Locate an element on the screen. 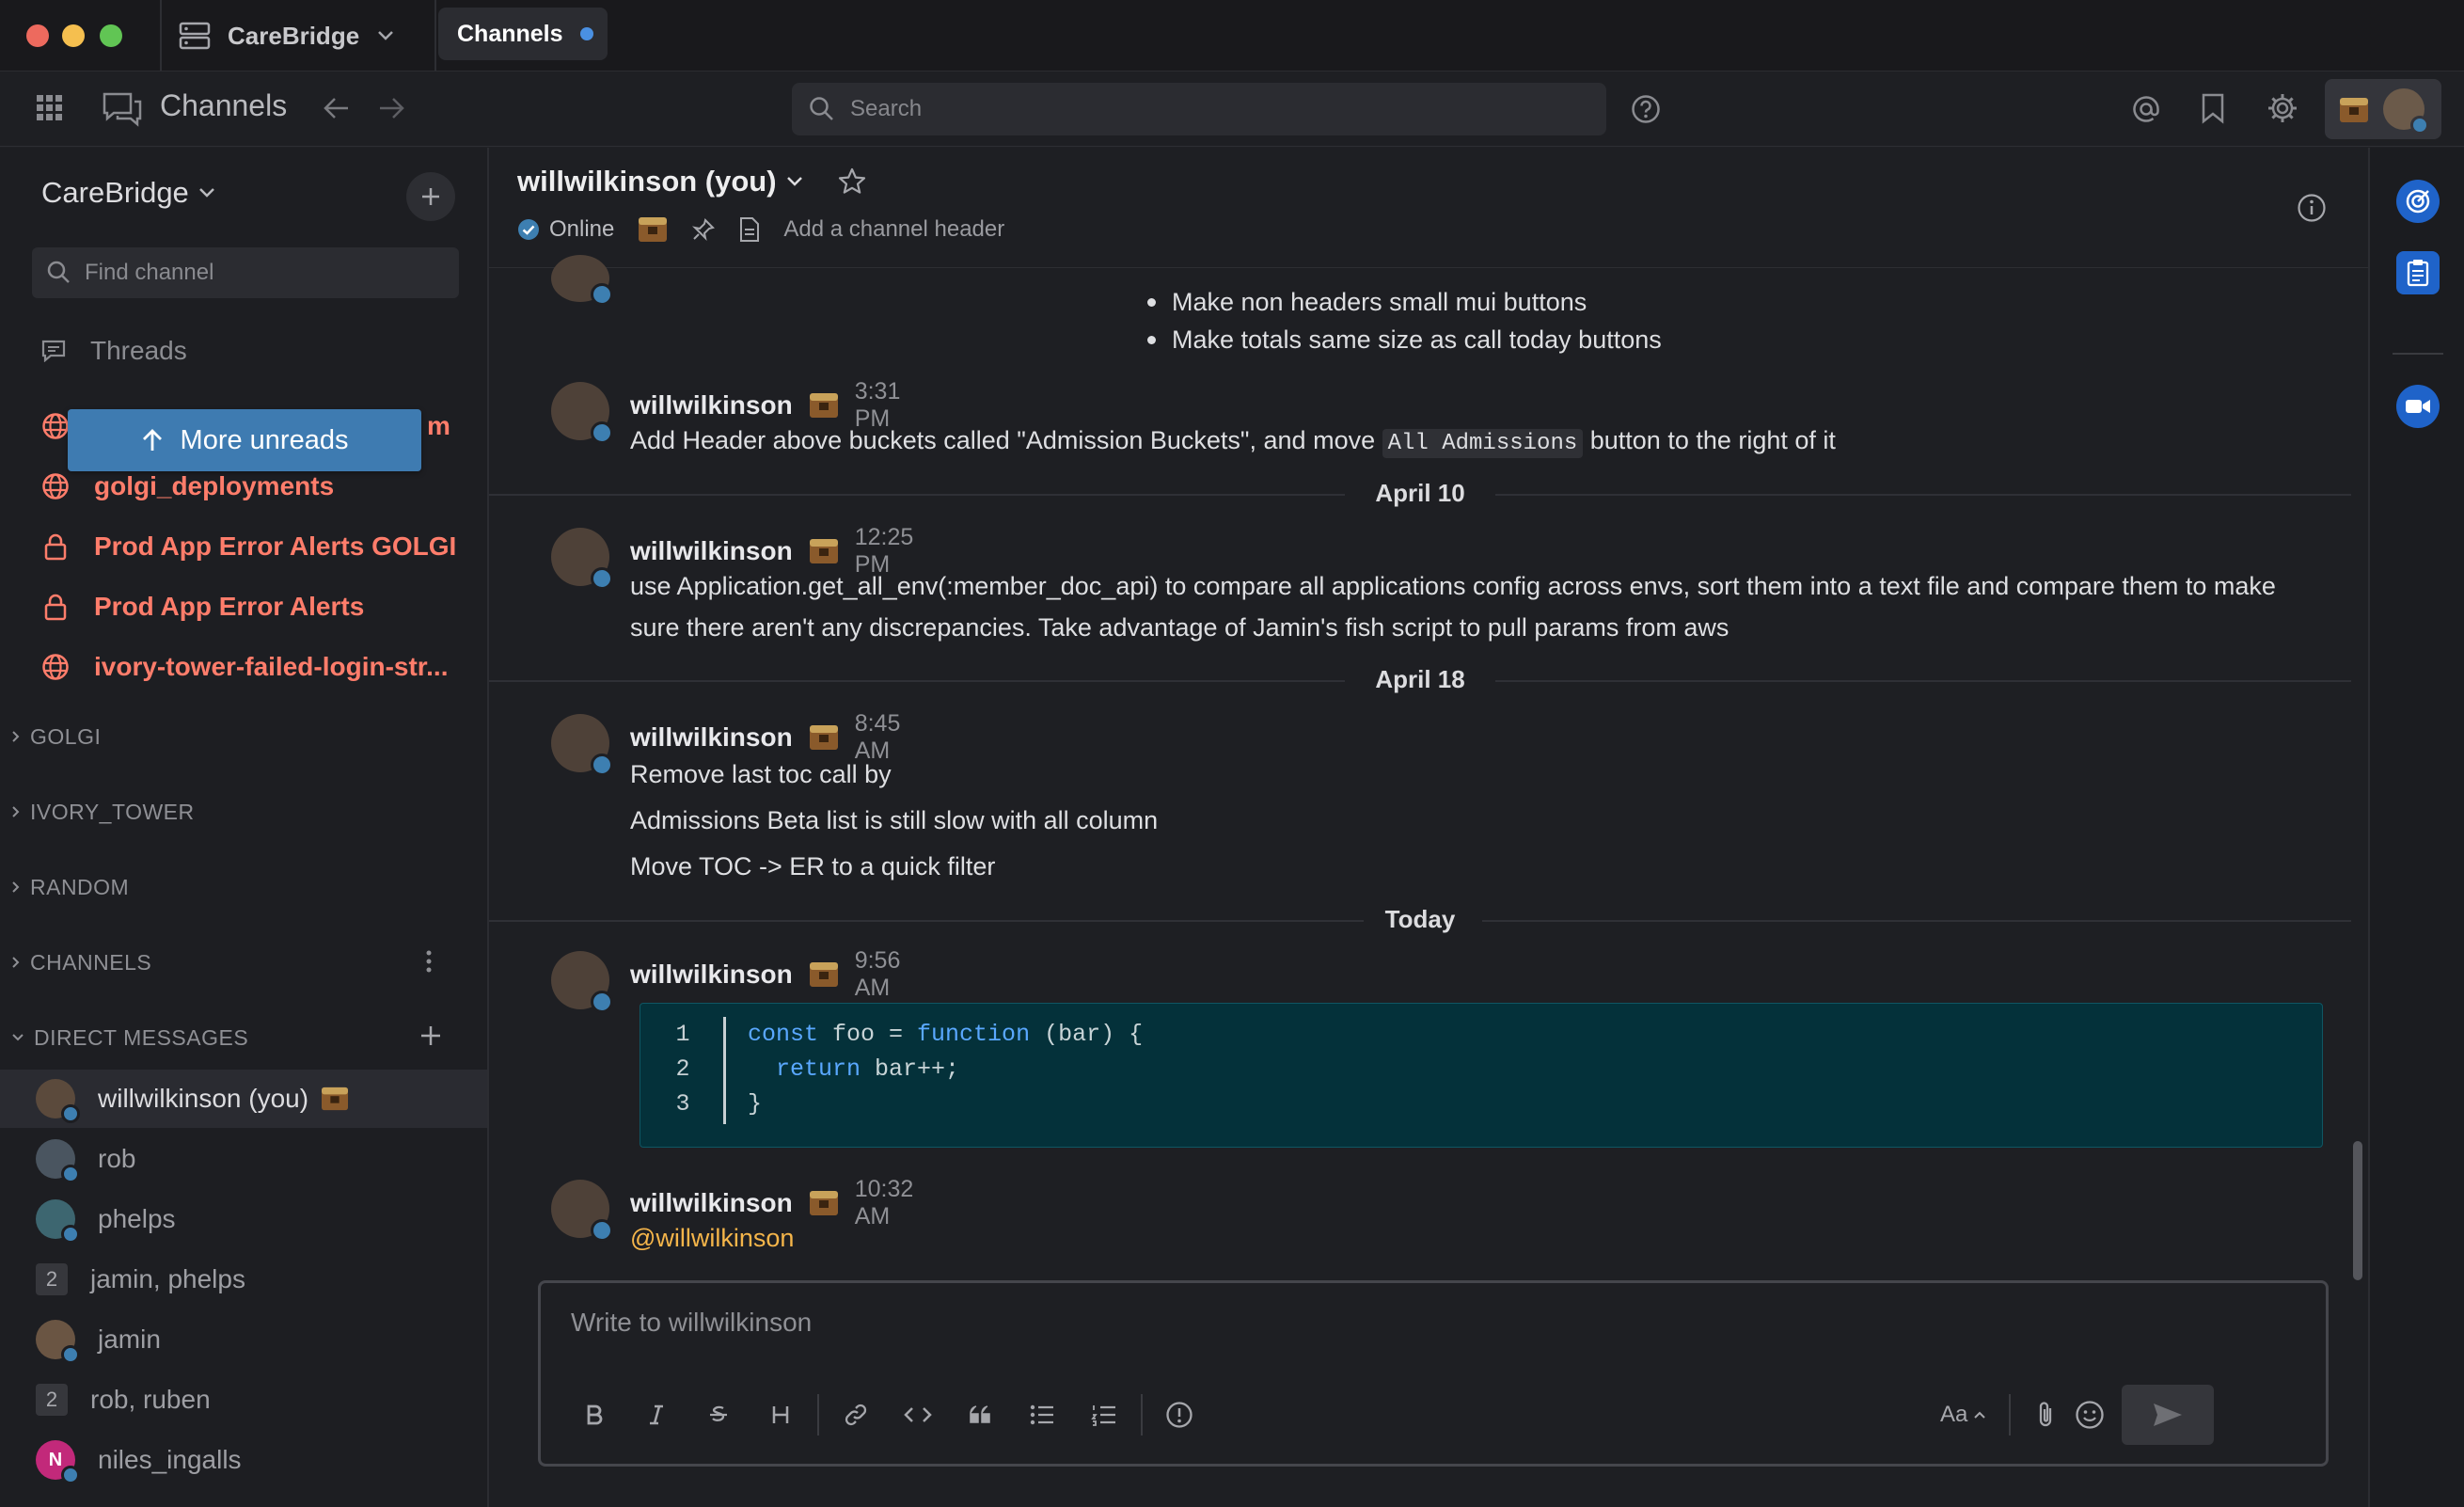  heading-button is located at coordinates (781, 1414).